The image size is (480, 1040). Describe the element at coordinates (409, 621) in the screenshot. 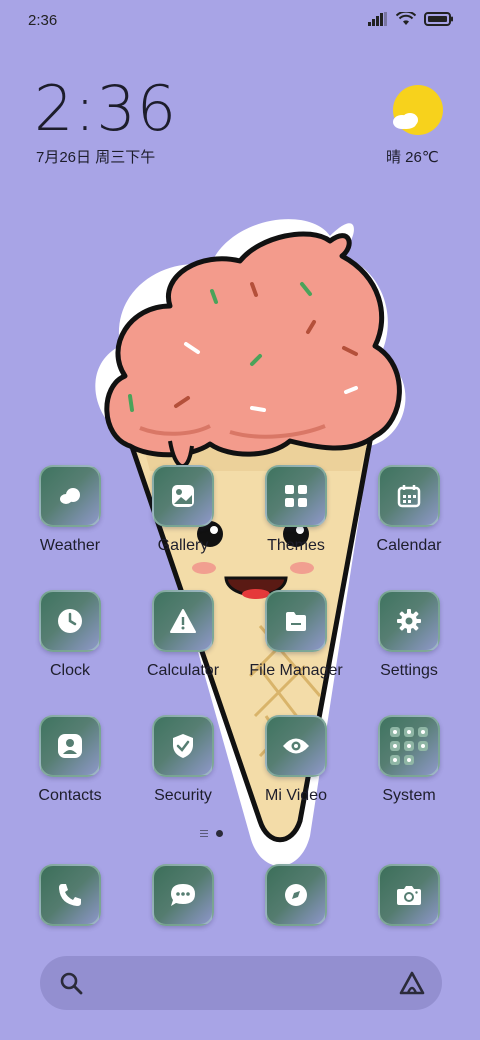

I see `settings-icon` at that location.